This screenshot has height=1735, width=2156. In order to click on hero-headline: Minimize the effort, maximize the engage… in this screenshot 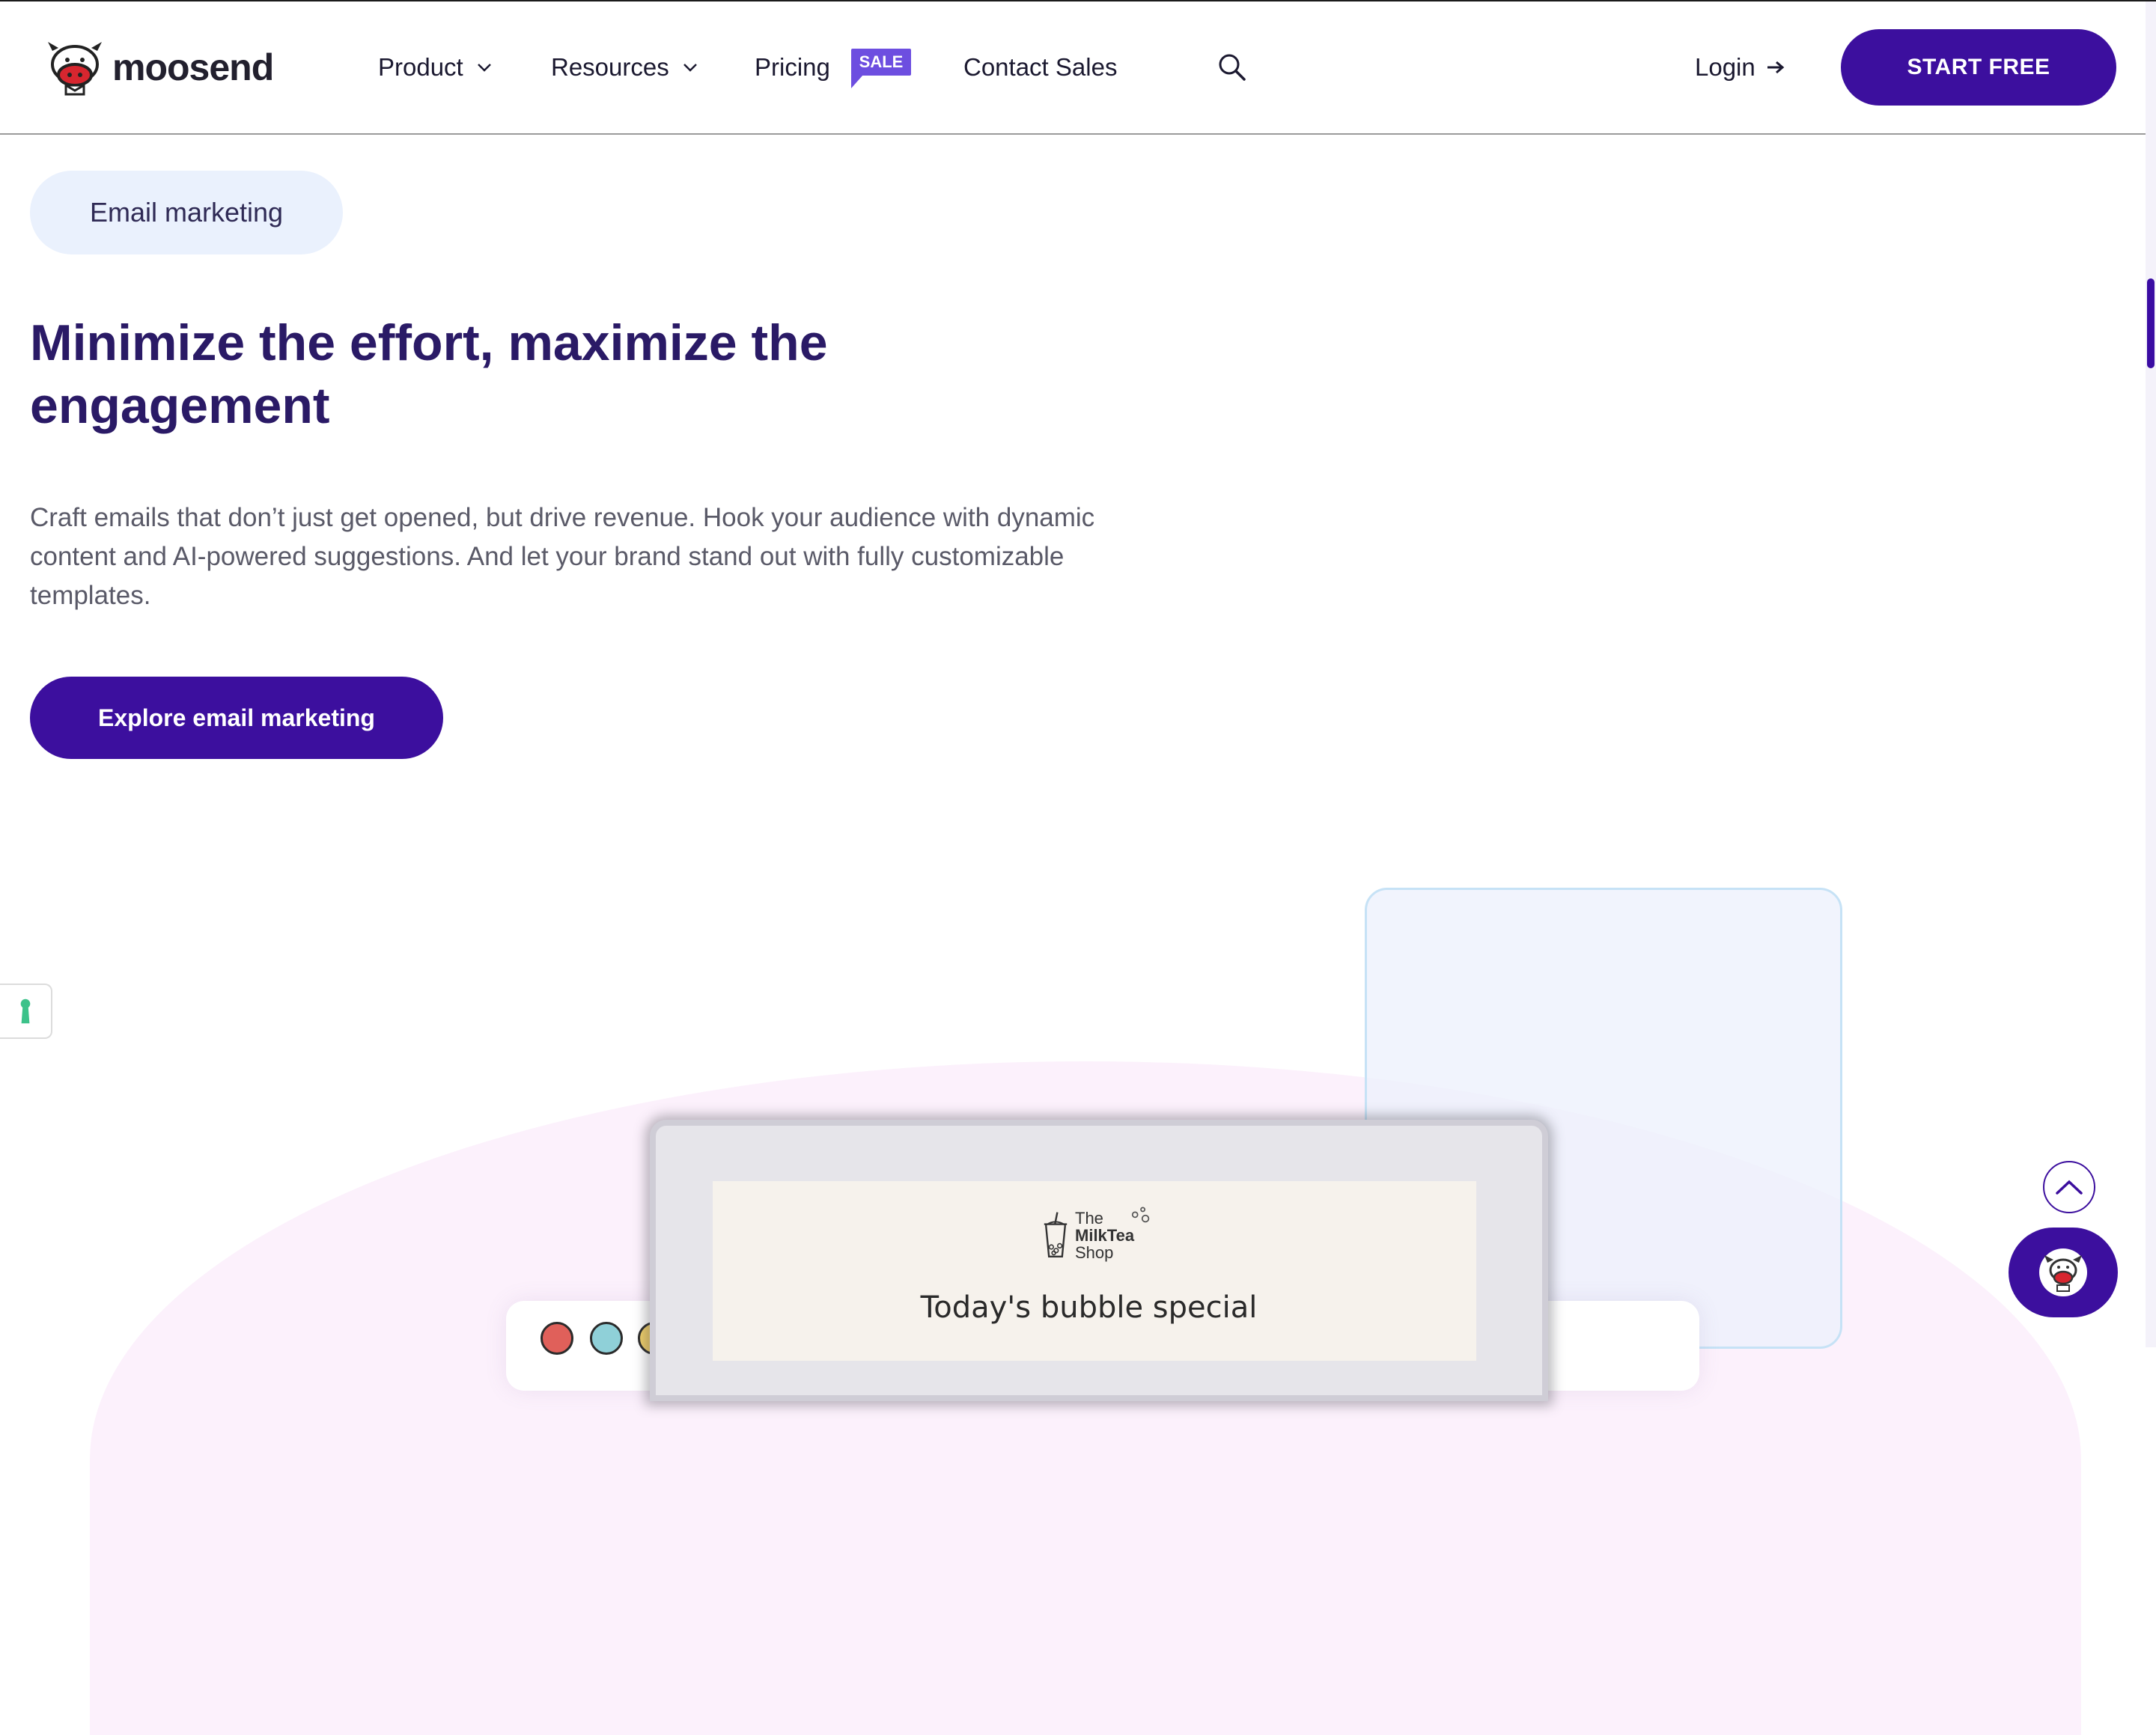, I will do `click(429, 374)`.